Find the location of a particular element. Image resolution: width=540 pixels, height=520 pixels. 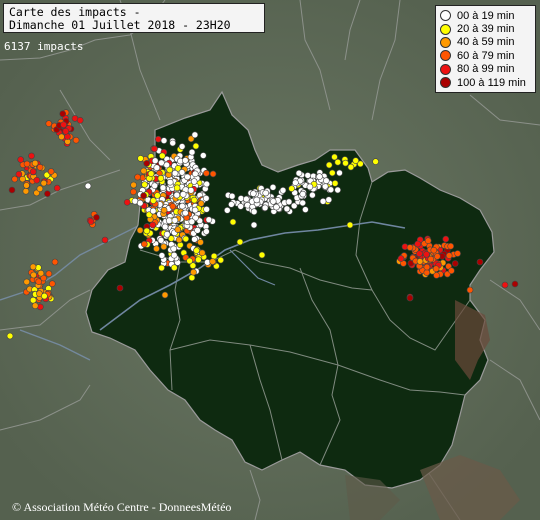

legend-item-3: 60 à 79 min is located at coordinates (485, 55).